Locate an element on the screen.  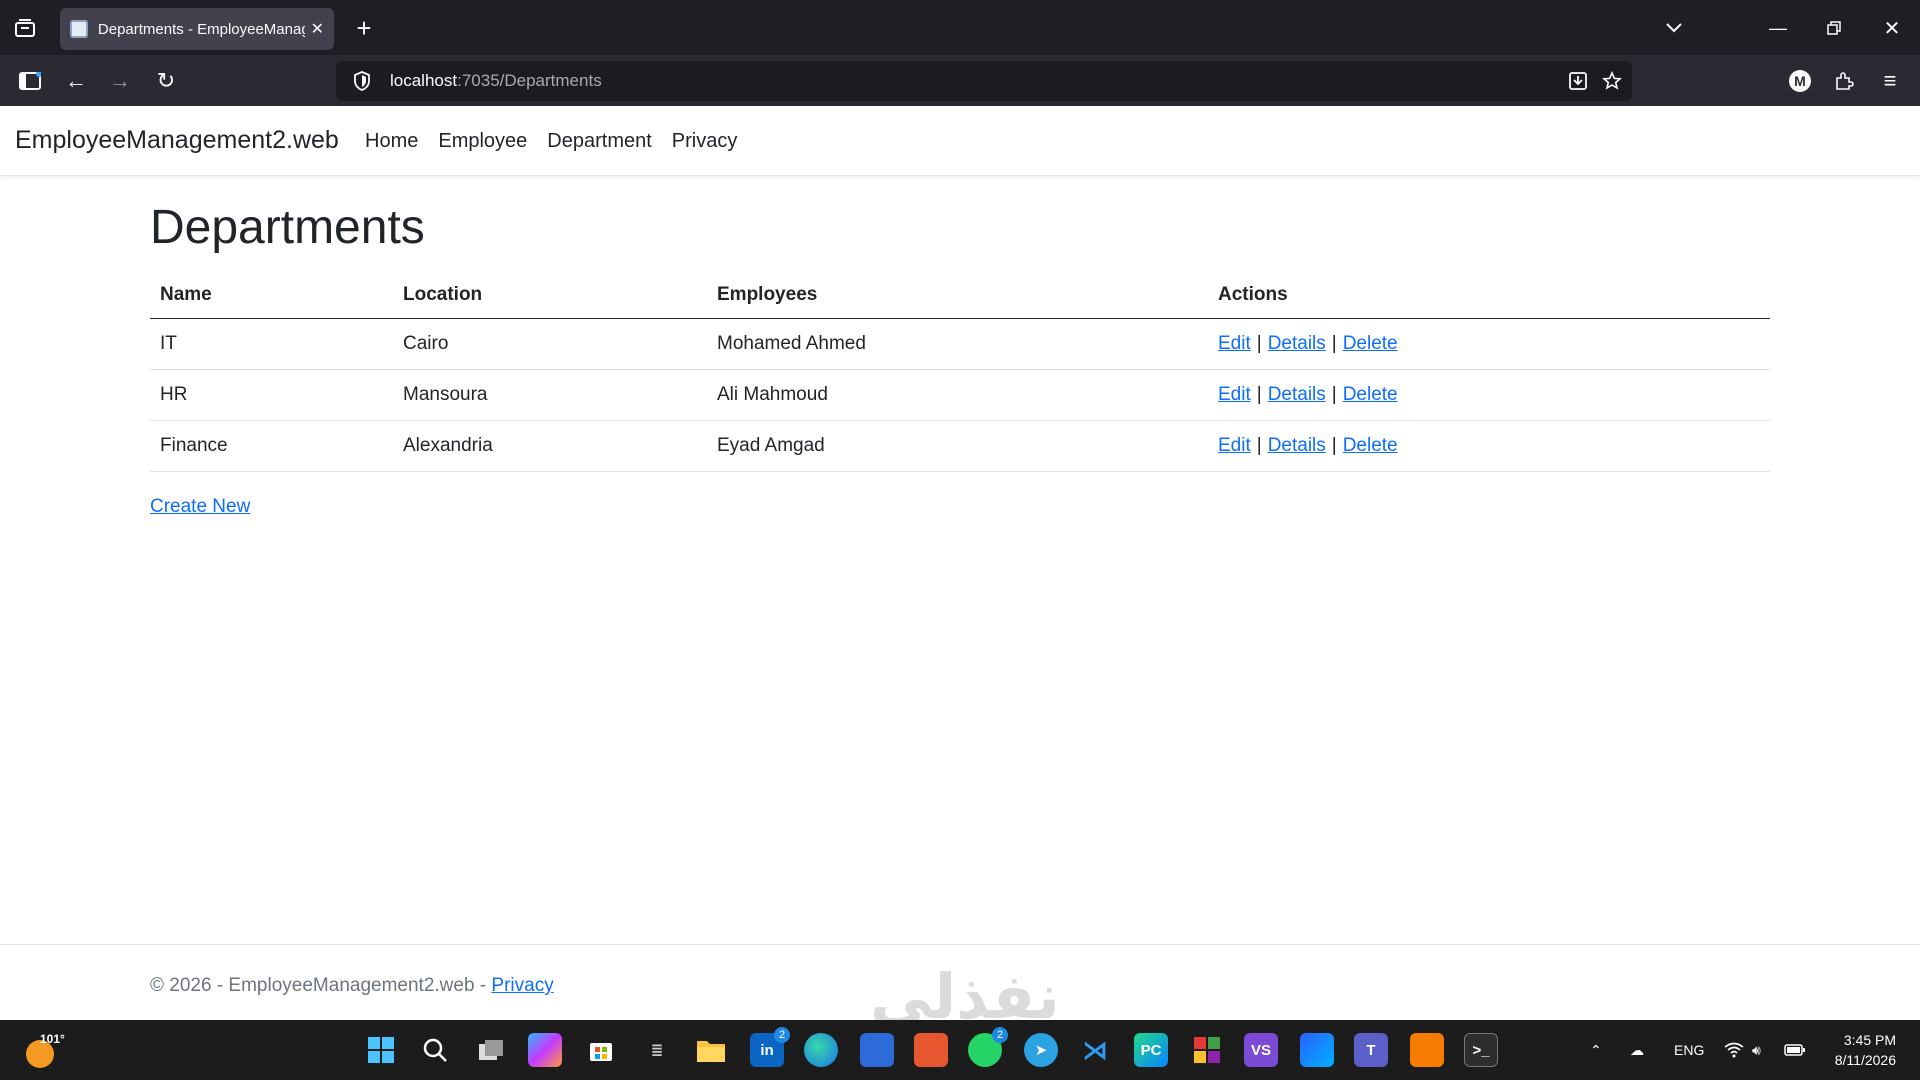
back-arrow-icon: ← is located at coordinates (76, 81).